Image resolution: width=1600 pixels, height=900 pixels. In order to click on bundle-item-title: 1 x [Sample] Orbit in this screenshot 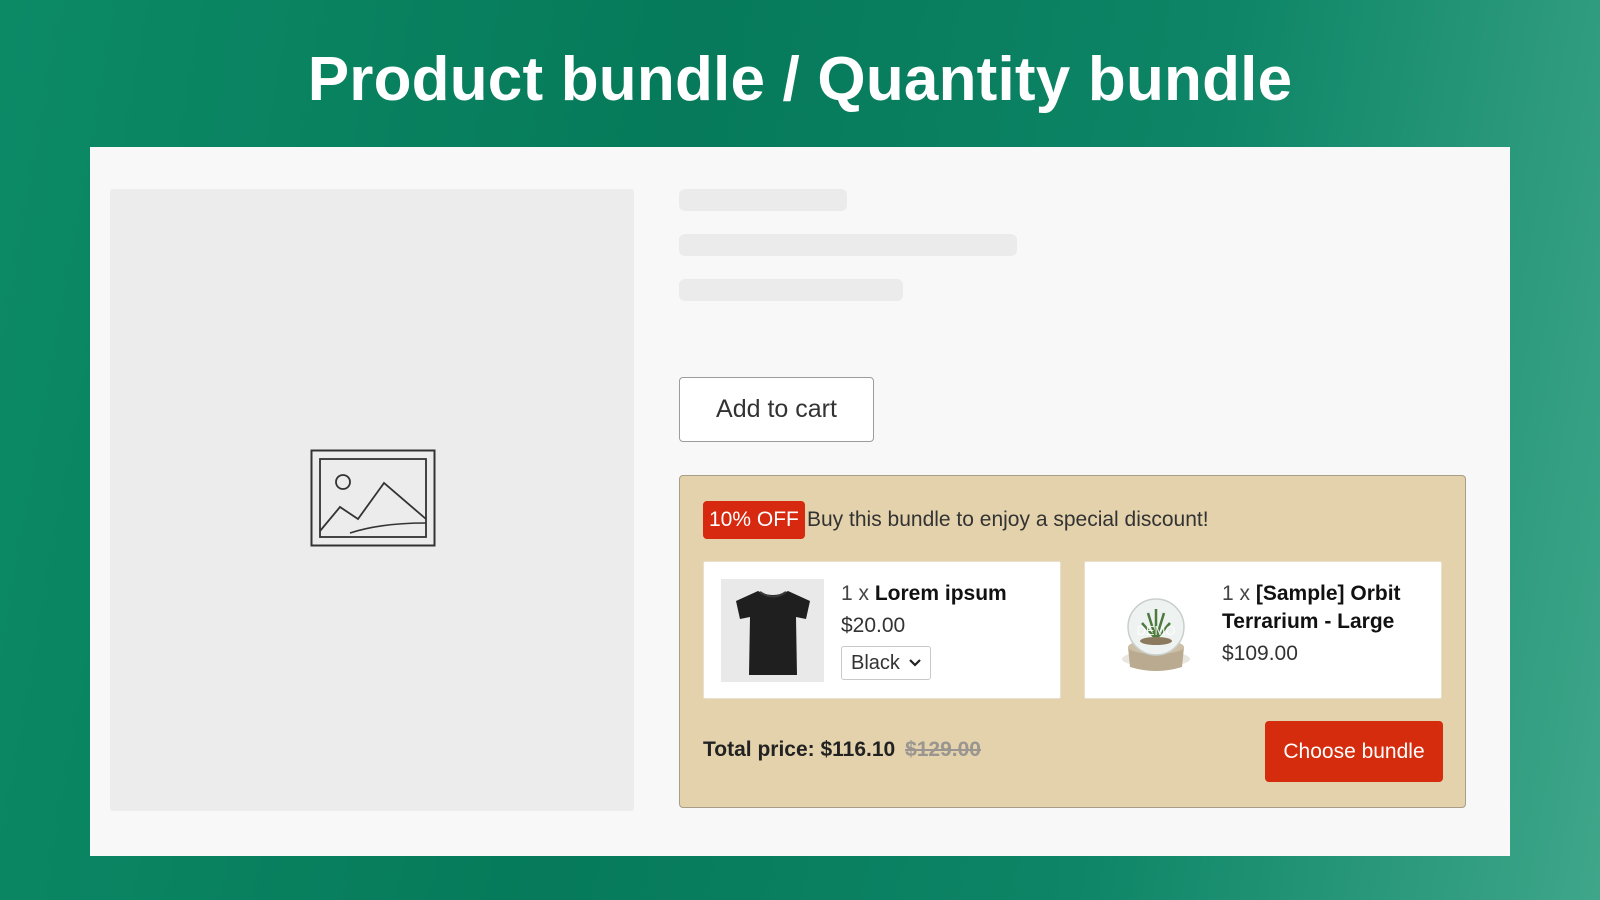, I will do `click(1311, 594)`.